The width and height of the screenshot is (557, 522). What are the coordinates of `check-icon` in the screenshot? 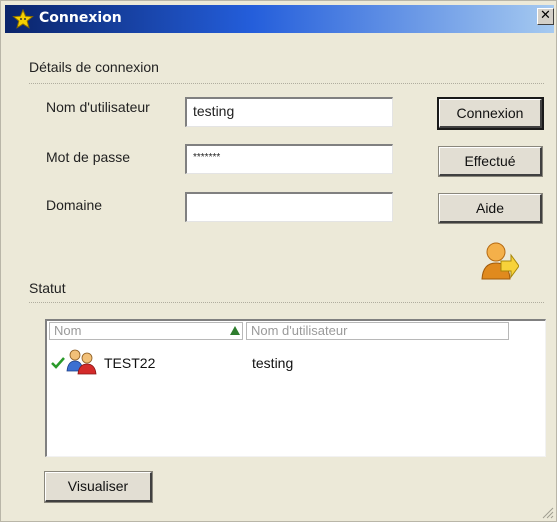 It's located at (58, 363).